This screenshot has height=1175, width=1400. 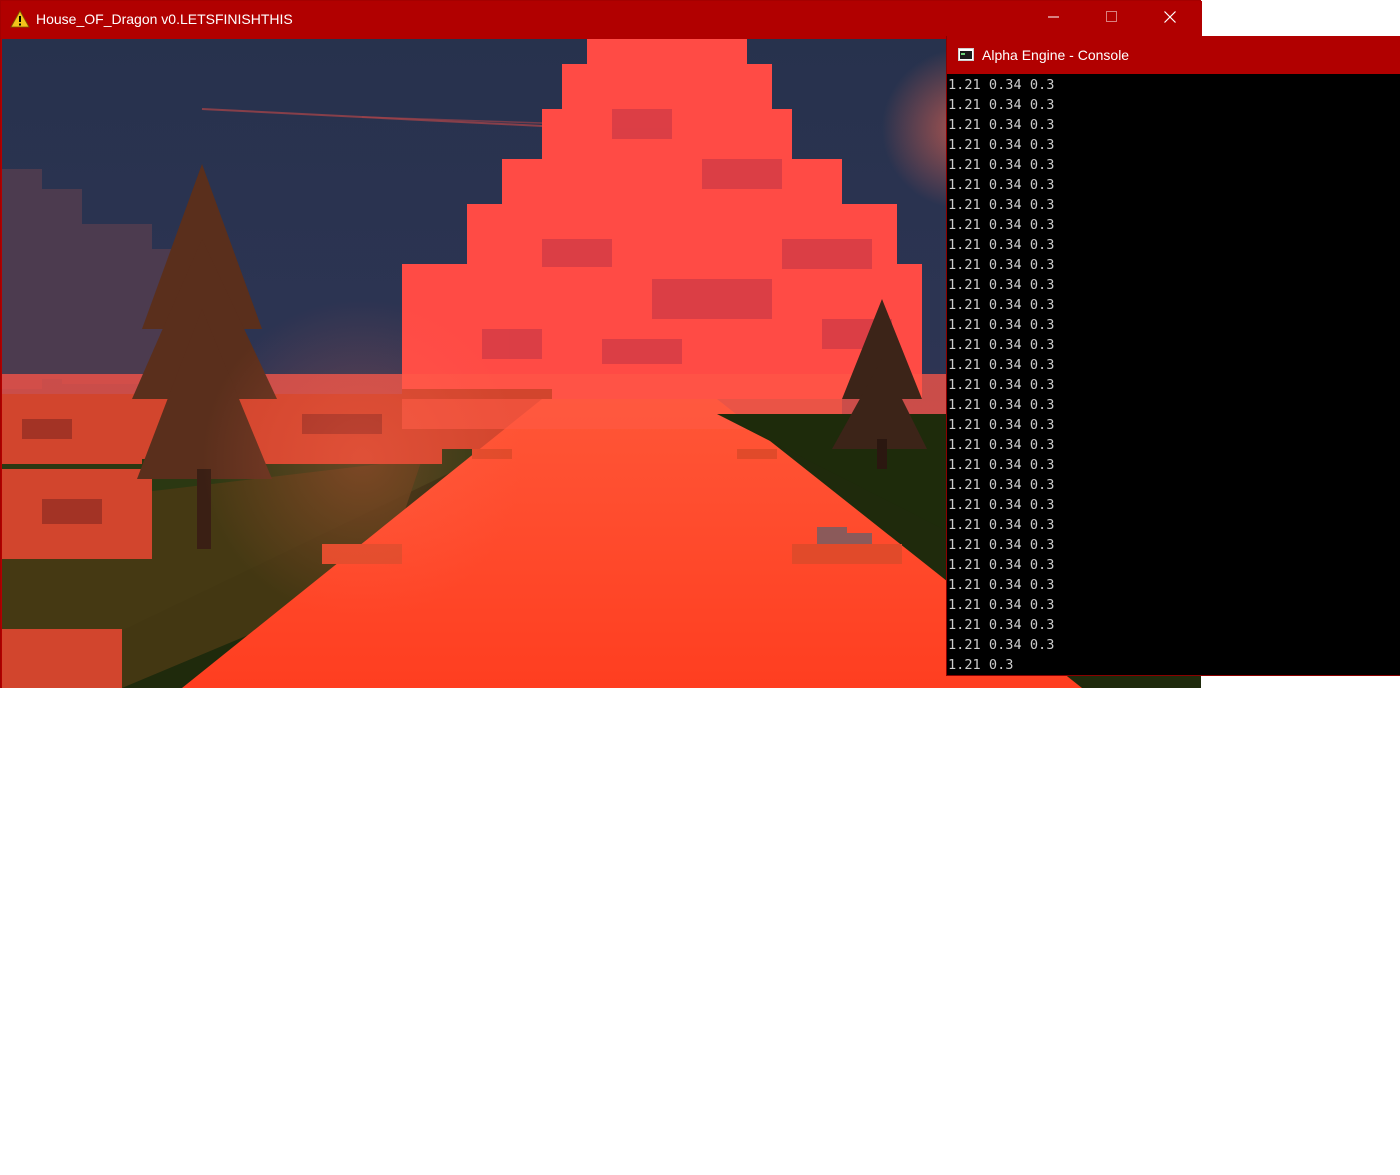 I want to click on minimize-icon, so click(x=1054, y=19).